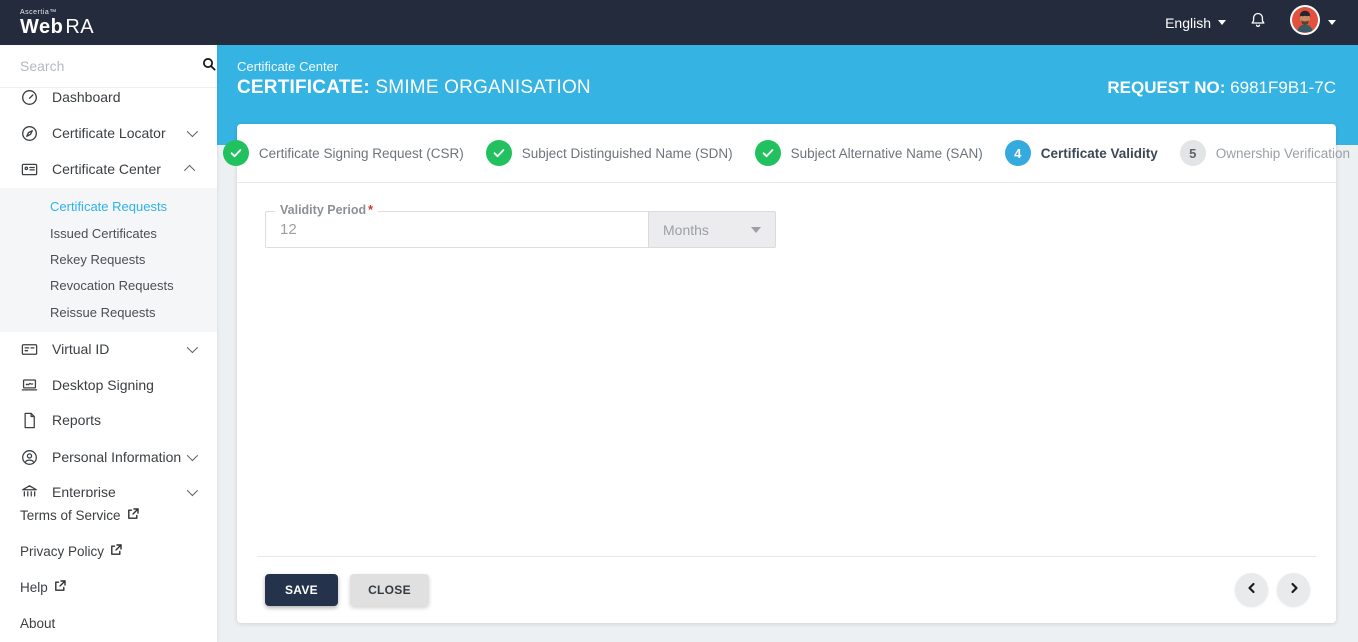 This screenshot has height=642, width=1358. Describe the element at coordinates (62, 551) in the screenshot. I see `link-label: Privacy Policy` at that location.